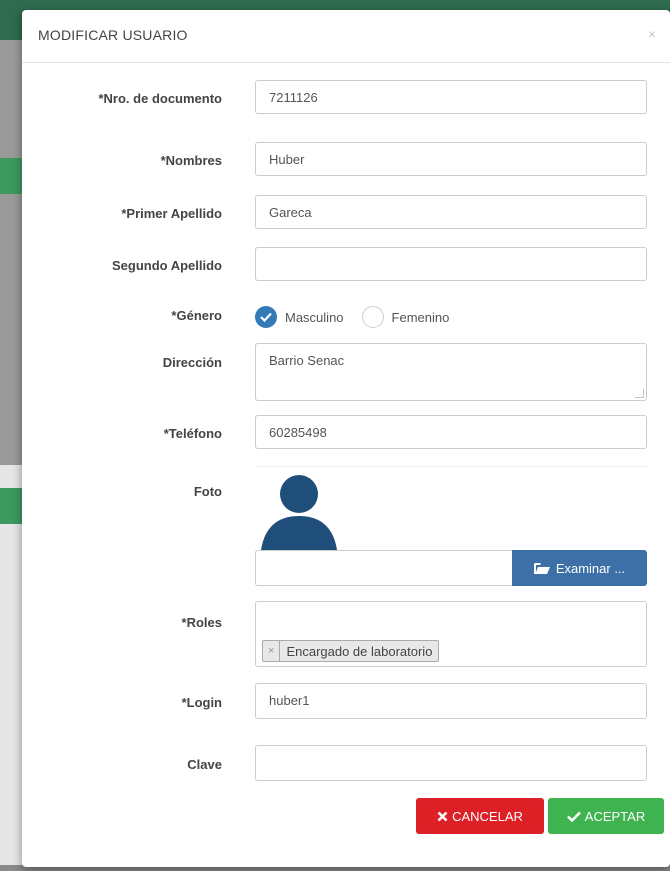  I want to click on accept-button: ACEPTAR, so click(606, 816).